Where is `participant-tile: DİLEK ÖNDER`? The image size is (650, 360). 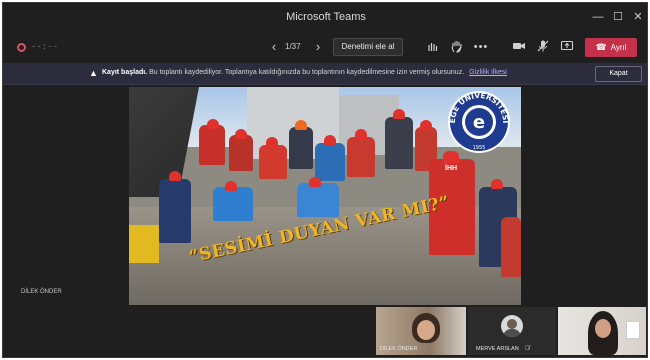
participant-tile: DİLEK ÖNDER is located at coordinates (421, 331).